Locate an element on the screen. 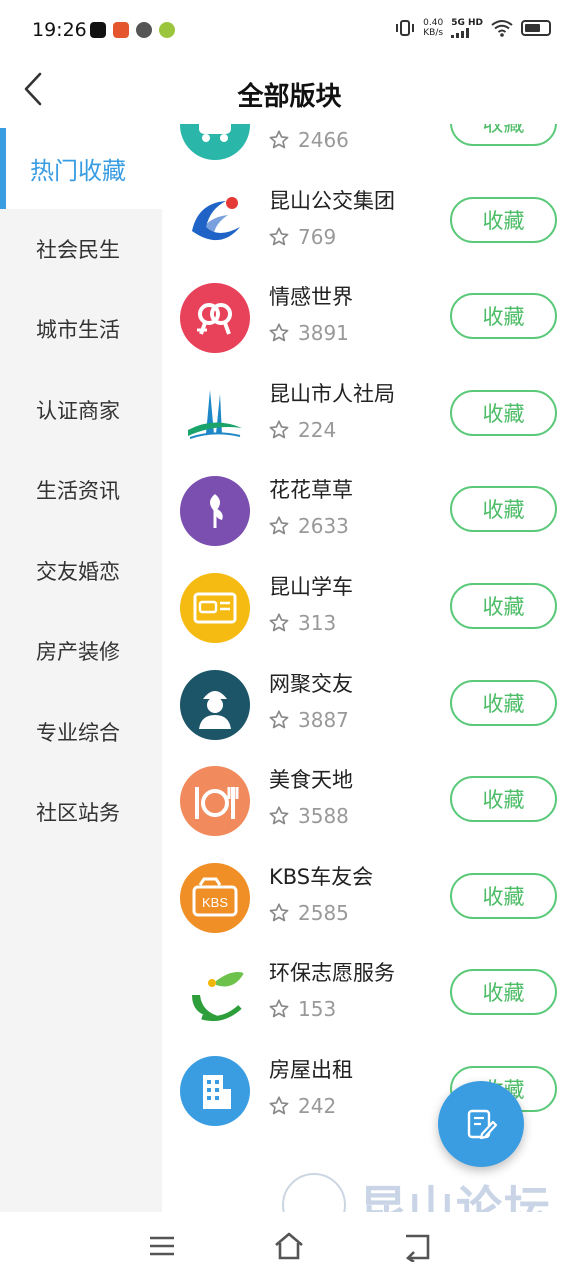 The image size is (579, 1280). gender-hearts-icon is located at coordinates (215, 318).